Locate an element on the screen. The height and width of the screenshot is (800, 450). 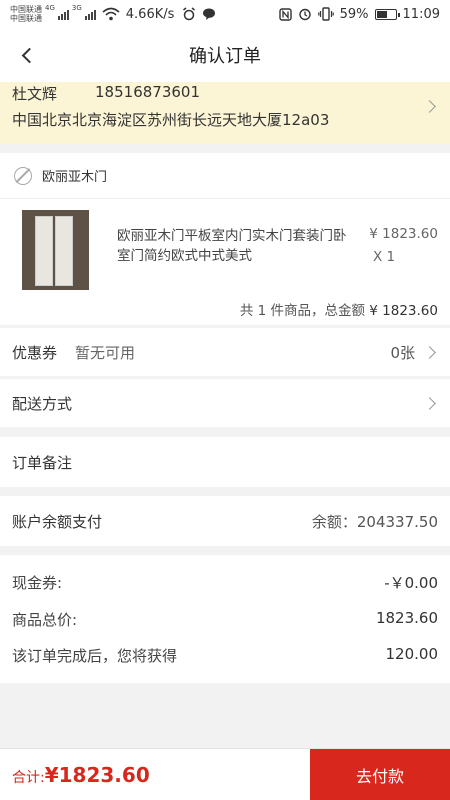
remark-label: 订单备注 is located at coordinates (42, 462).